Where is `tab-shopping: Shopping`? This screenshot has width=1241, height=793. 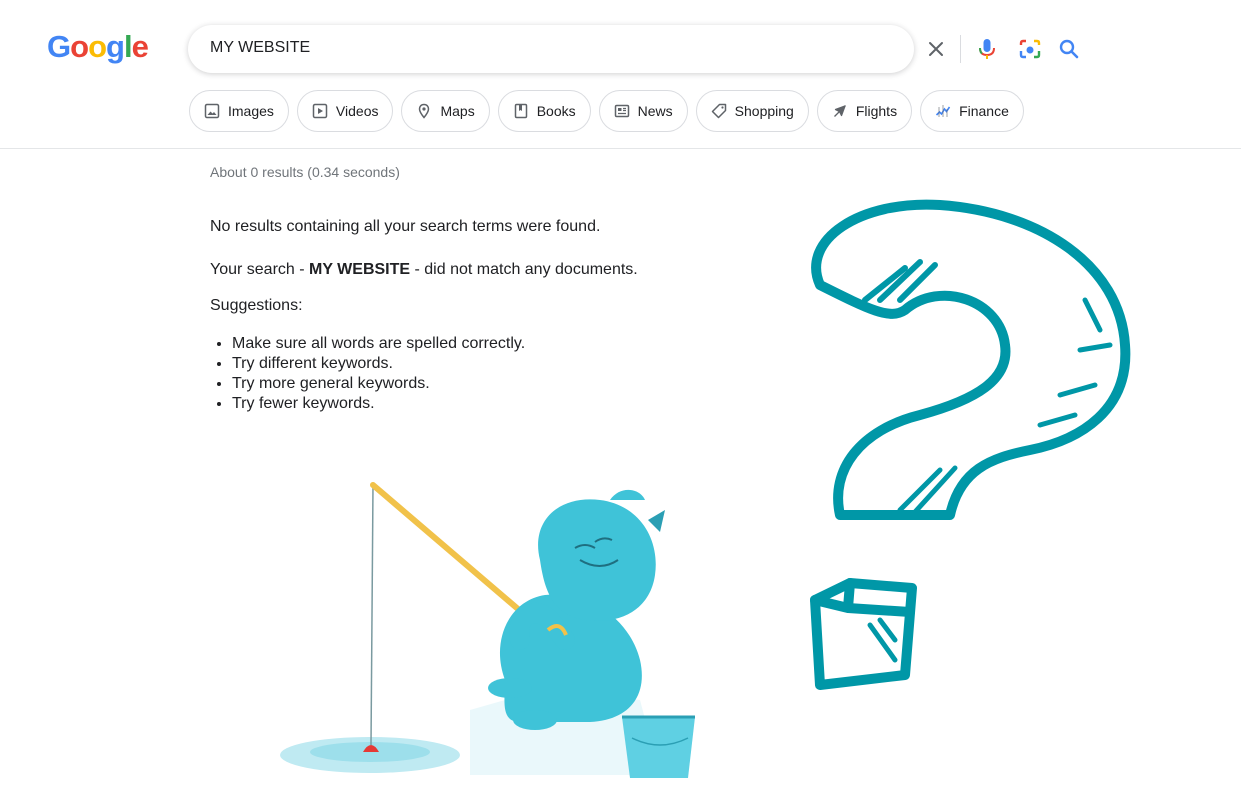 tab-shopping: Shopping is located at coordinates (752, 111).